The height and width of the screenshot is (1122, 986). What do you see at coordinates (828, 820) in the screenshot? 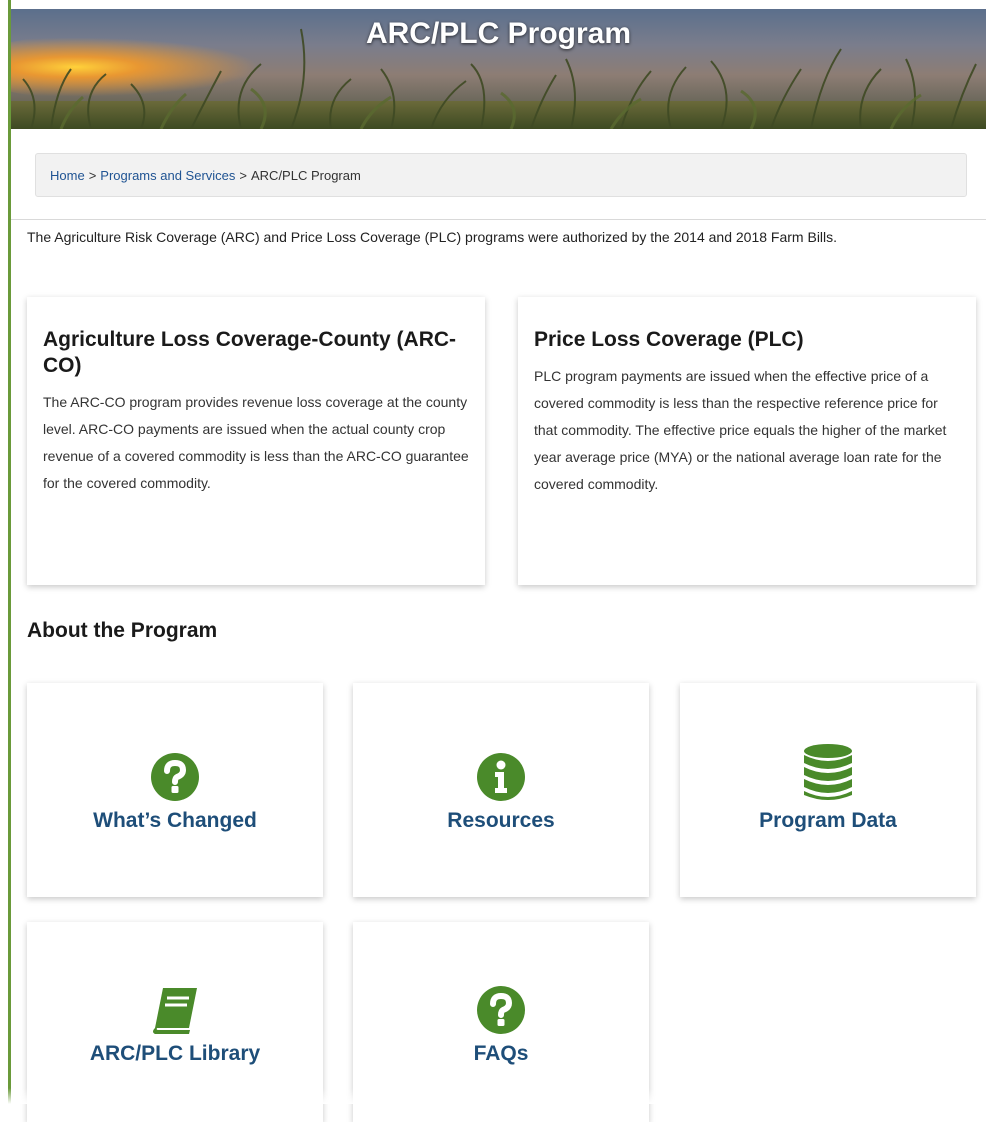
I see `tile-label: Program Data` at bounding box center [828, 820].